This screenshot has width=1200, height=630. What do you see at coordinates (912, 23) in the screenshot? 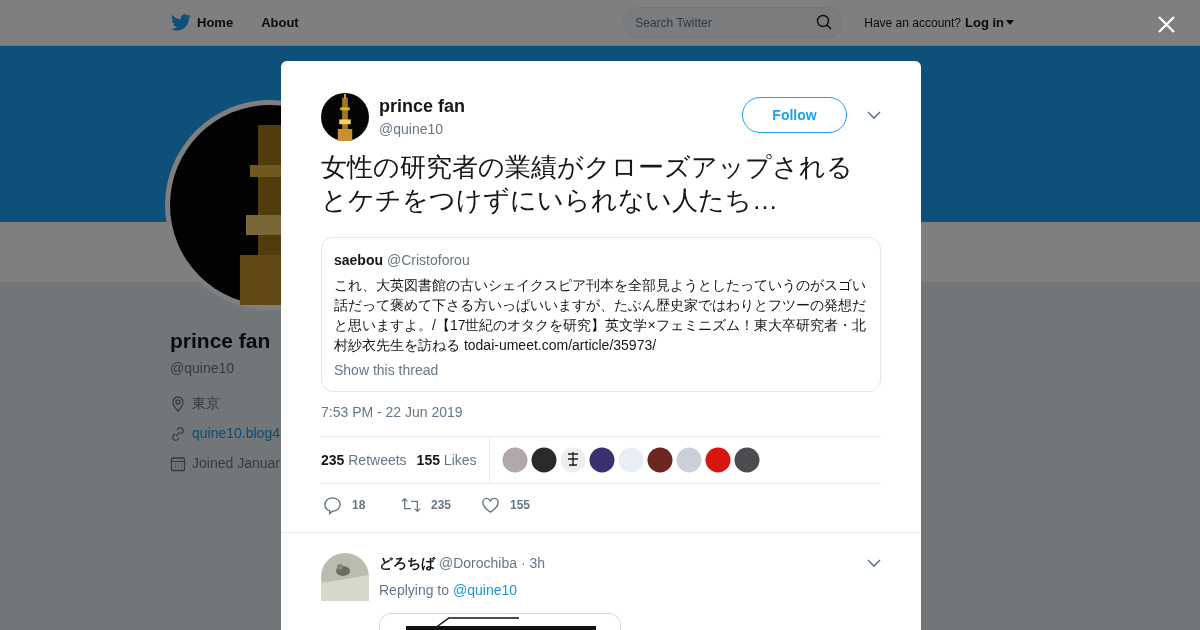
I see `account-prompt: Have an account?` at bounding box center [912, 23].